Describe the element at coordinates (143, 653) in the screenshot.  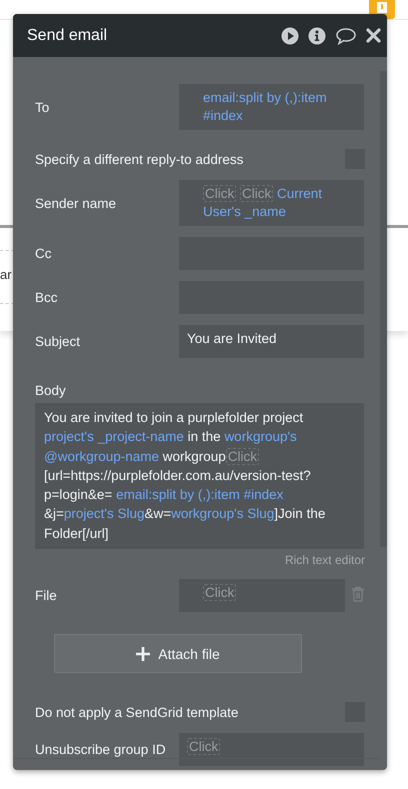
I see `plus-icon` at that location.